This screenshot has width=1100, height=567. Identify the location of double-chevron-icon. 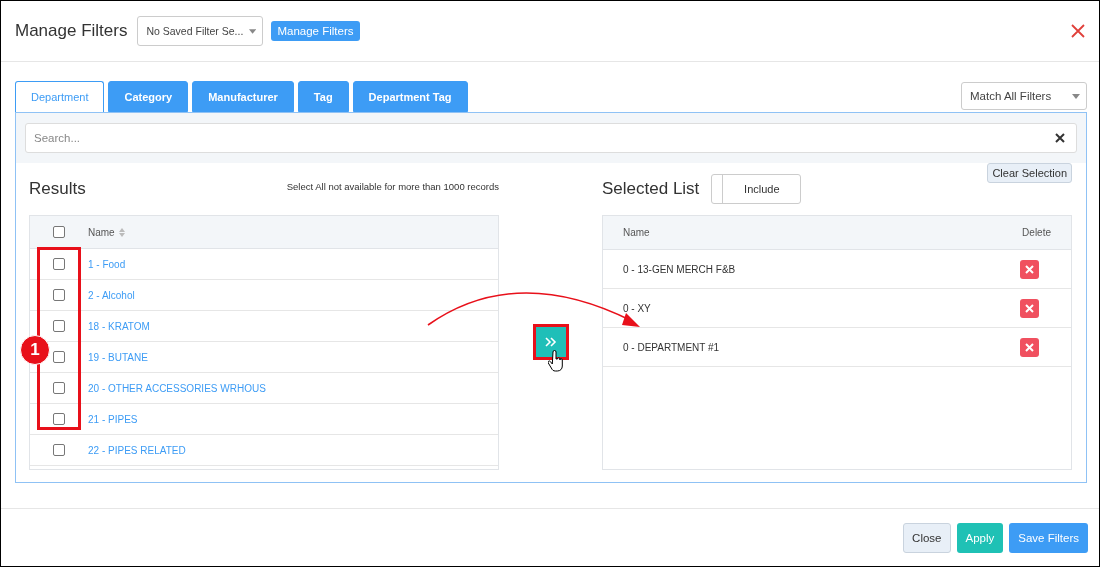
(550, 341).